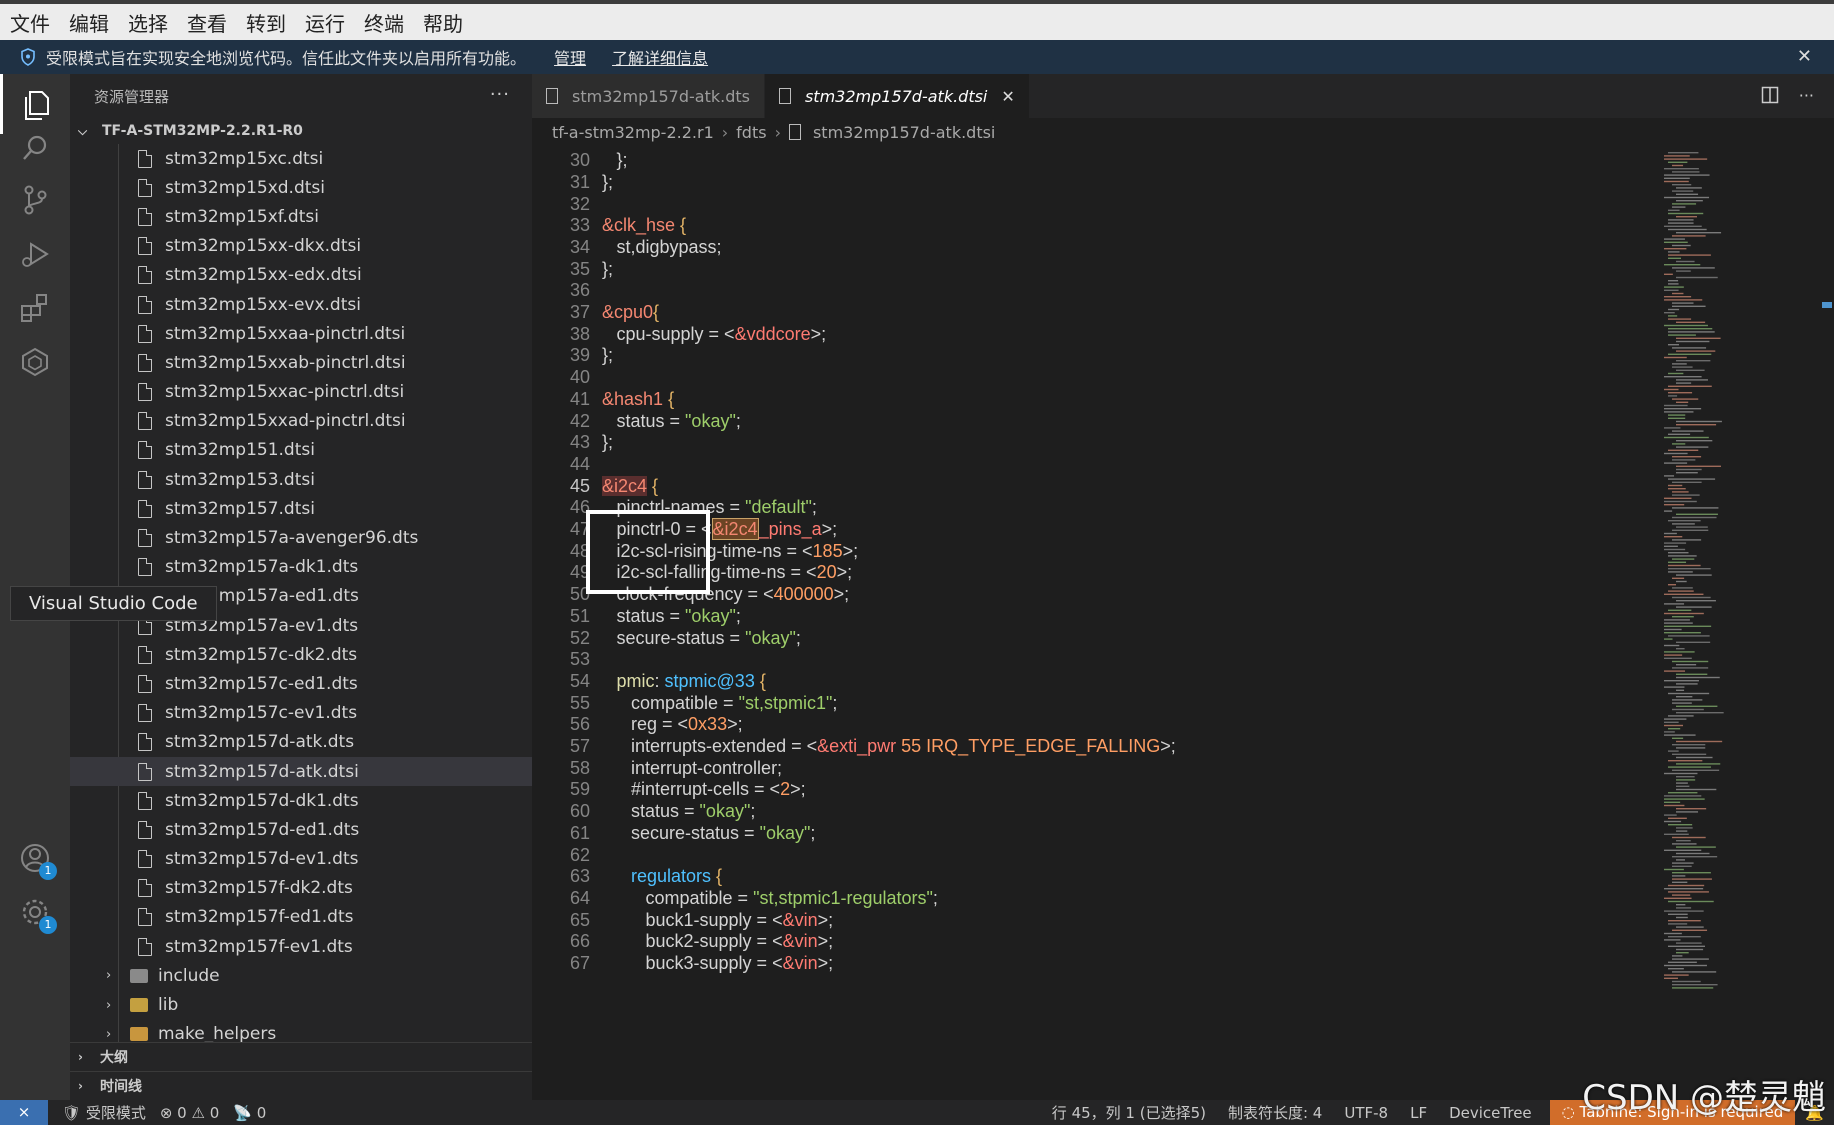 The height and width of the screenshot is (1125, 1834). I want to click on cursor-position: 行 45，列 1 (已选择5), so click(1129, 1112).